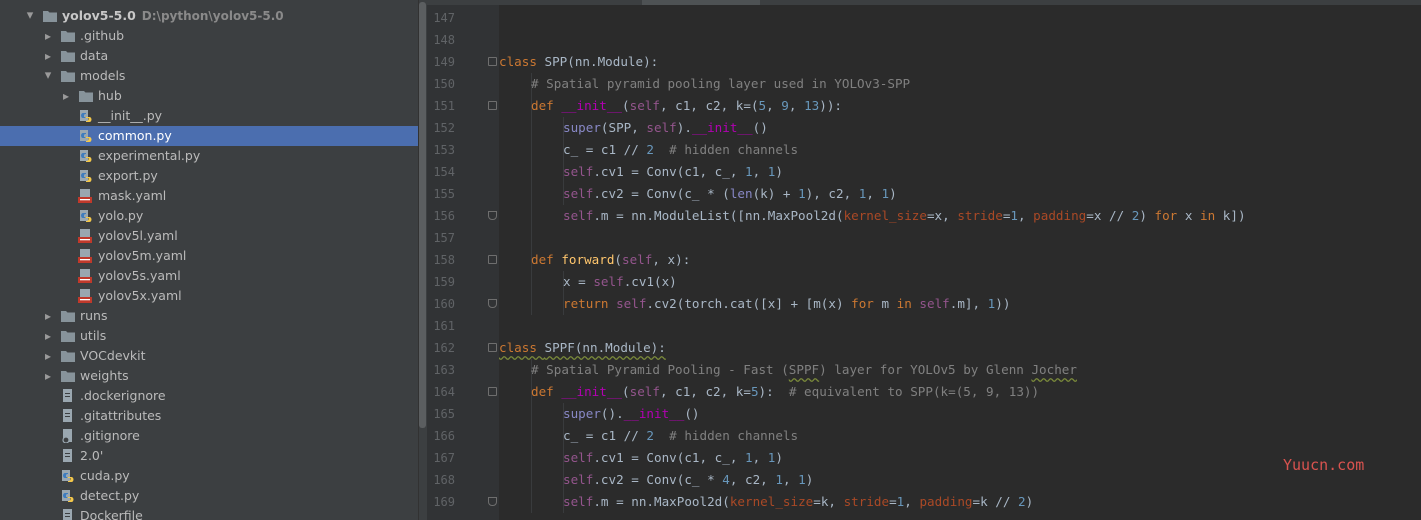 The image size is (1421, 520). Describe the element at coordinates (209, 136) in the screenshot. I see `tree-item: common.py` at that location.